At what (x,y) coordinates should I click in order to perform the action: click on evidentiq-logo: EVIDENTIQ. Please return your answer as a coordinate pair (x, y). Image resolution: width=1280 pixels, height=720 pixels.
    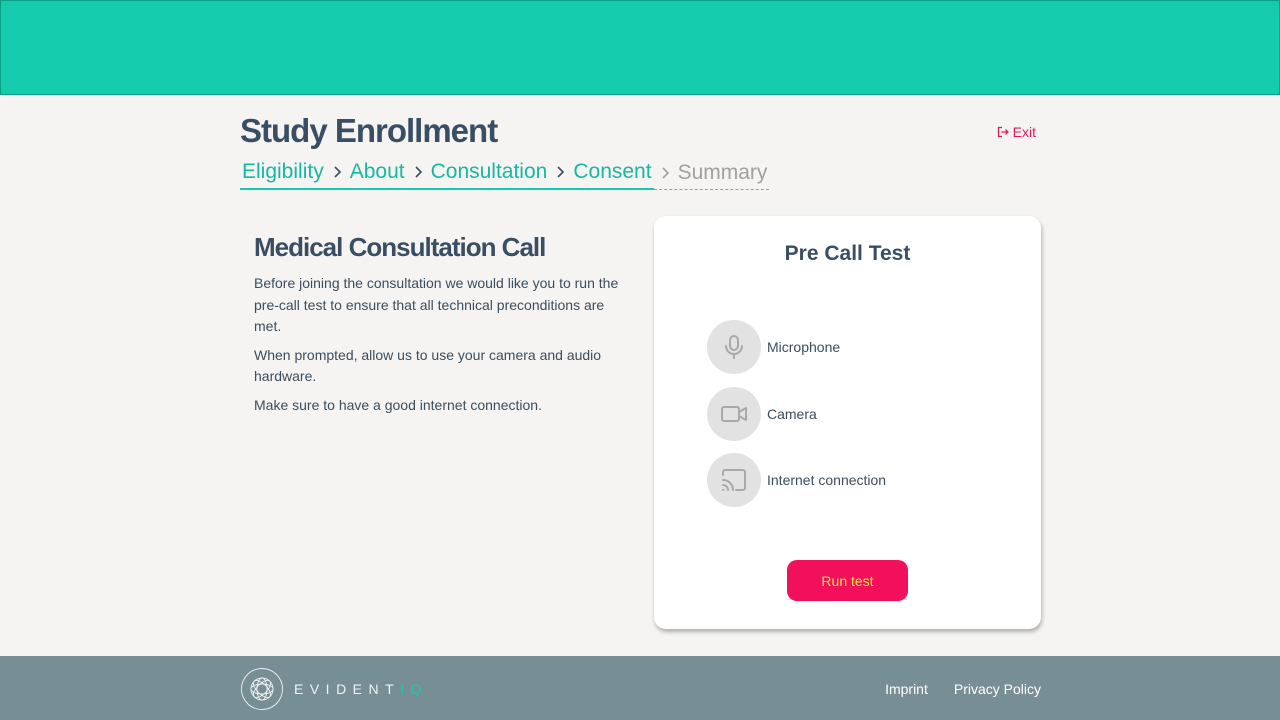
    Looking at the image, I should click on (334, 689).